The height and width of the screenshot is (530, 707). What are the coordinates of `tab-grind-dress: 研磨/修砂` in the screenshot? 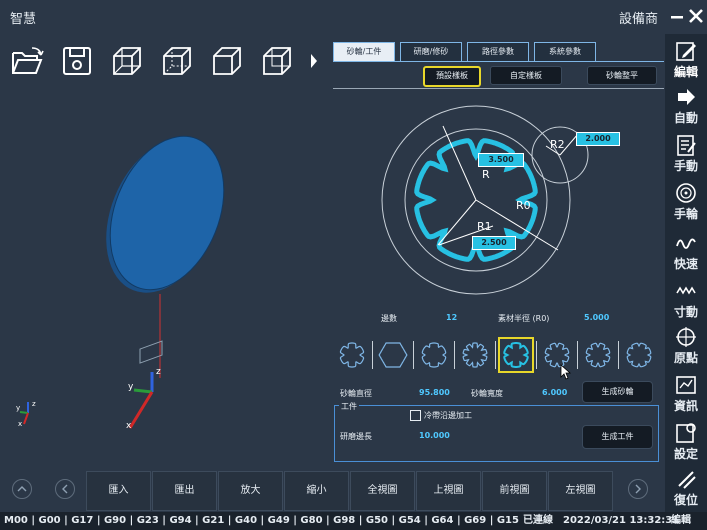 It's located at (431, 51).